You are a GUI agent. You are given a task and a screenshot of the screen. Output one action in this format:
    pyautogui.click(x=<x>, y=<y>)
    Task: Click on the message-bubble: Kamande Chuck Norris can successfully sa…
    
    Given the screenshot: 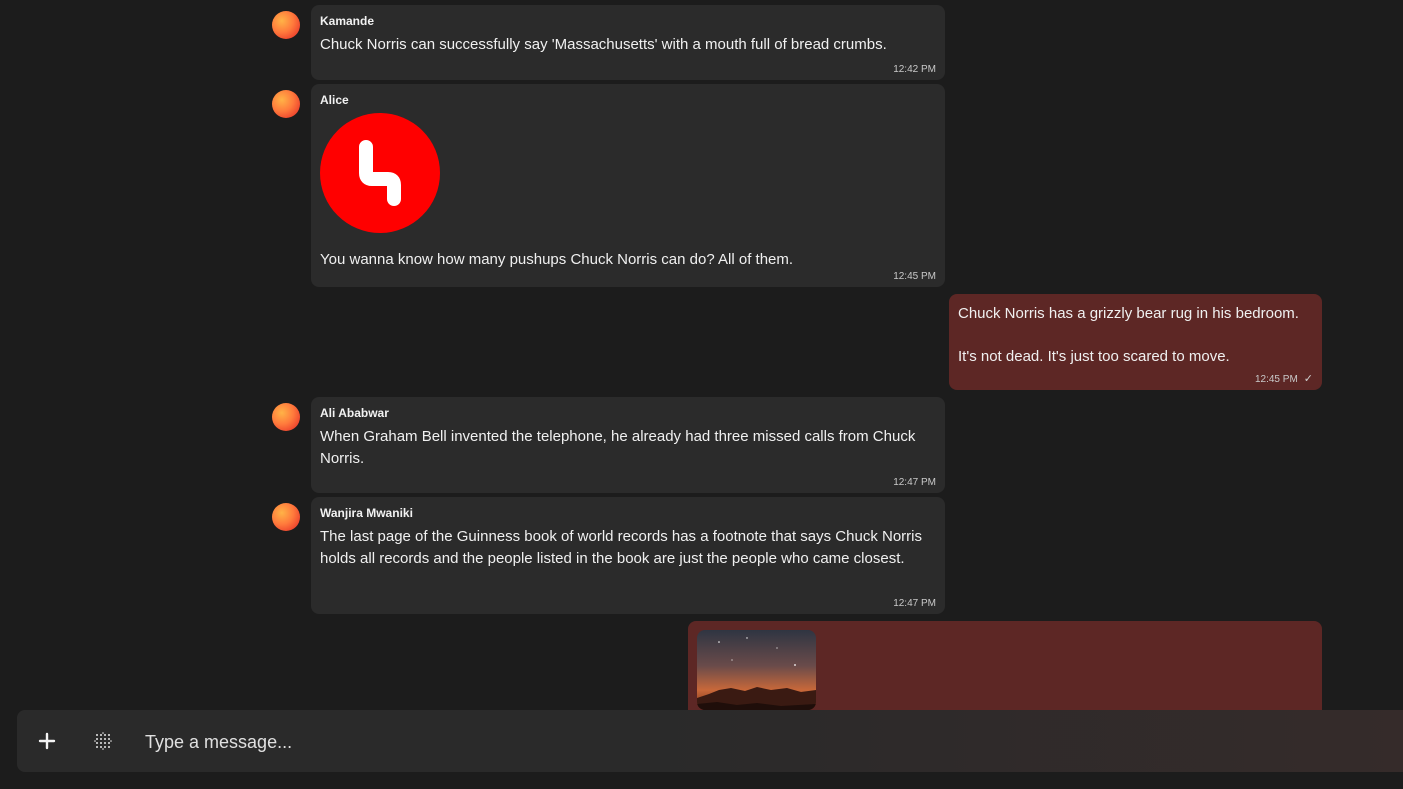 What is the action you would take?
    pyautogui.click(x=628, y=42)
    